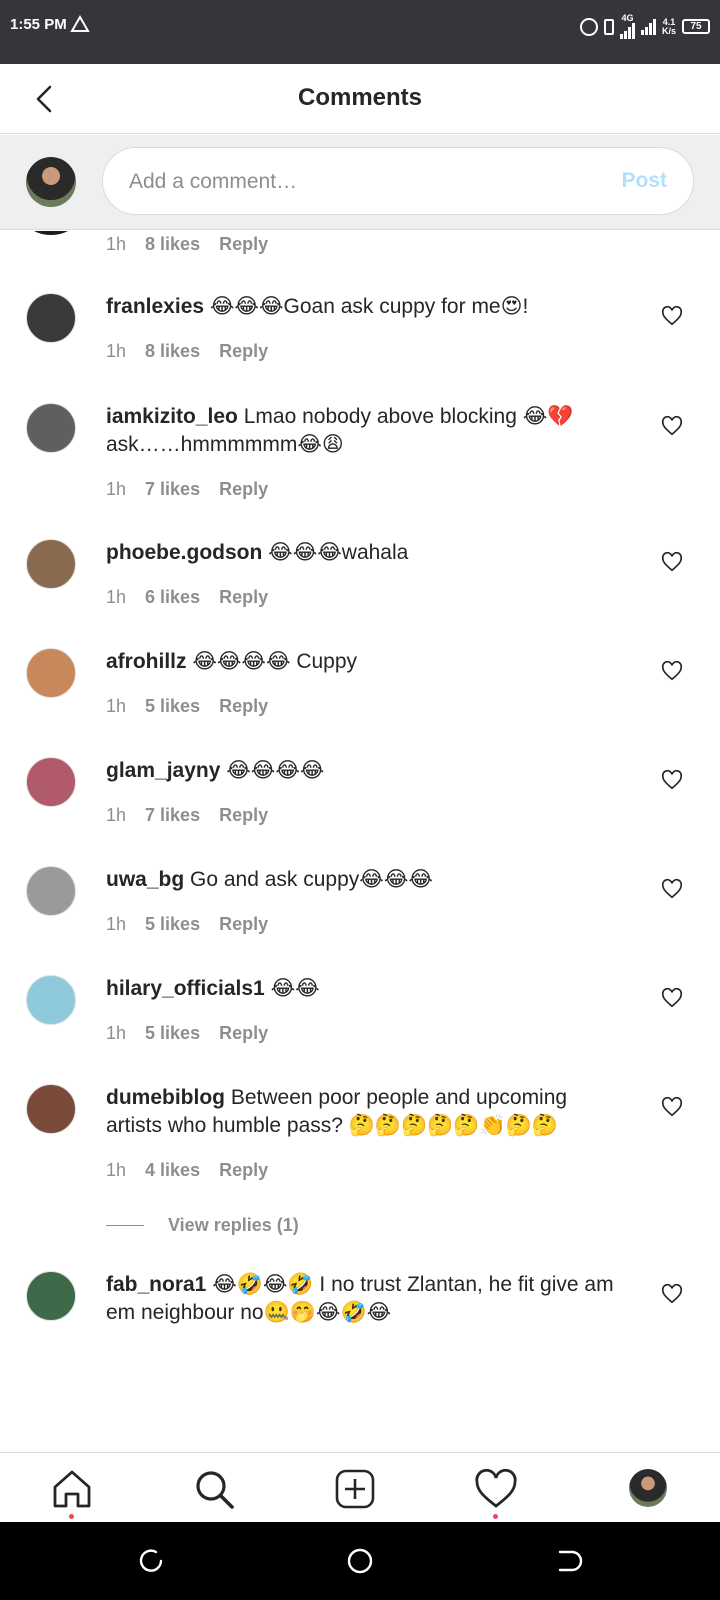 The height and width of the screenshot is (1600, 720). What do you see at coordinates (292, 988) in the screenshot?
I see `comment-body: 😂😂` at bounding box center [292, 988].